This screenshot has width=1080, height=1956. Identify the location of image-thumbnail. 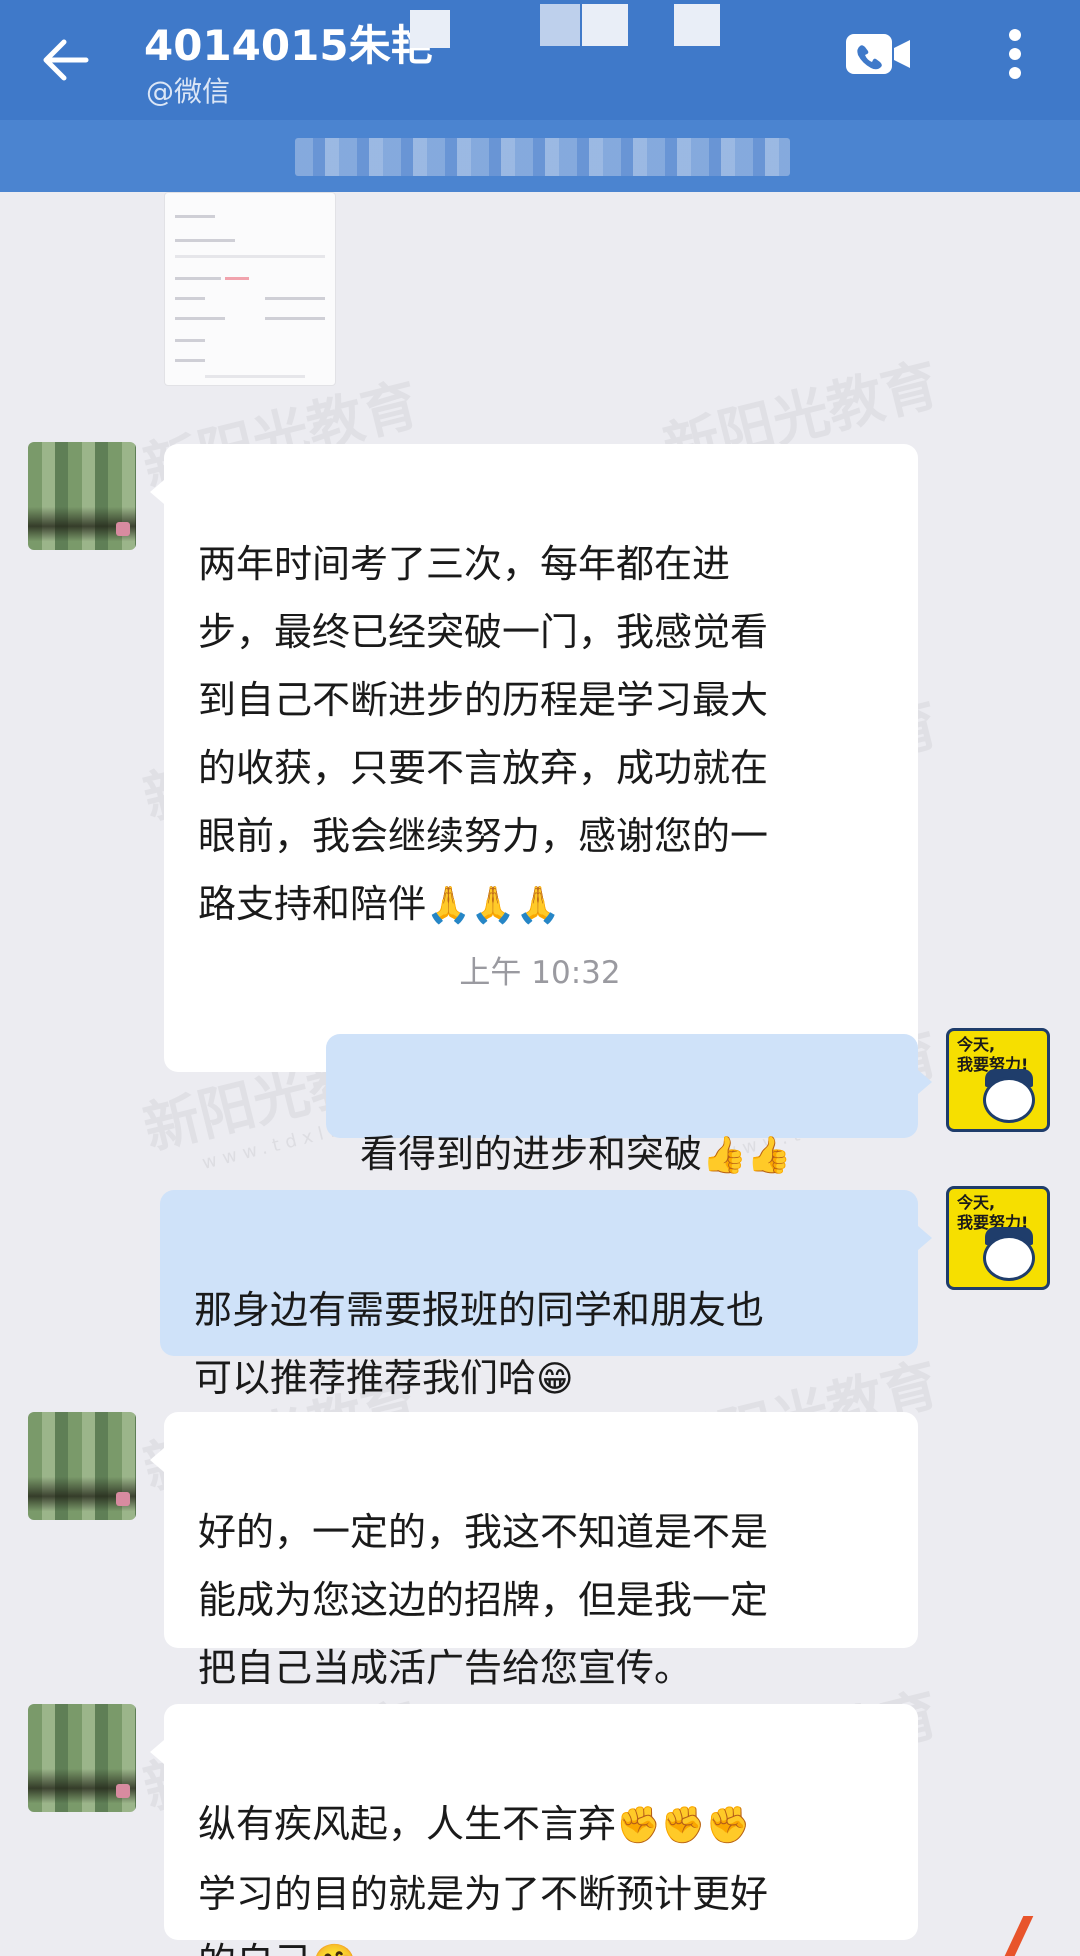
(250, 289).